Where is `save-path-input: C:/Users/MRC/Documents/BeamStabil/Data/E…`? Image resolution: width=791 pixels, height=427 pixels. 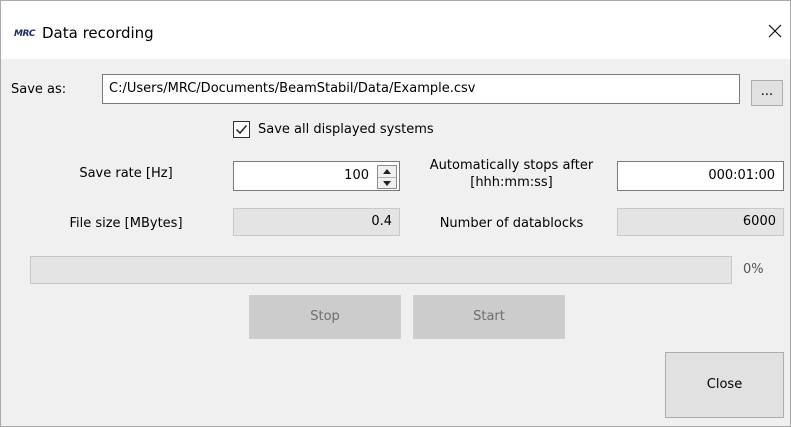
save-path-input: C:/Users/MRC/Documents/BeamStabil/Data/E… is located at coordinates (421, 89).